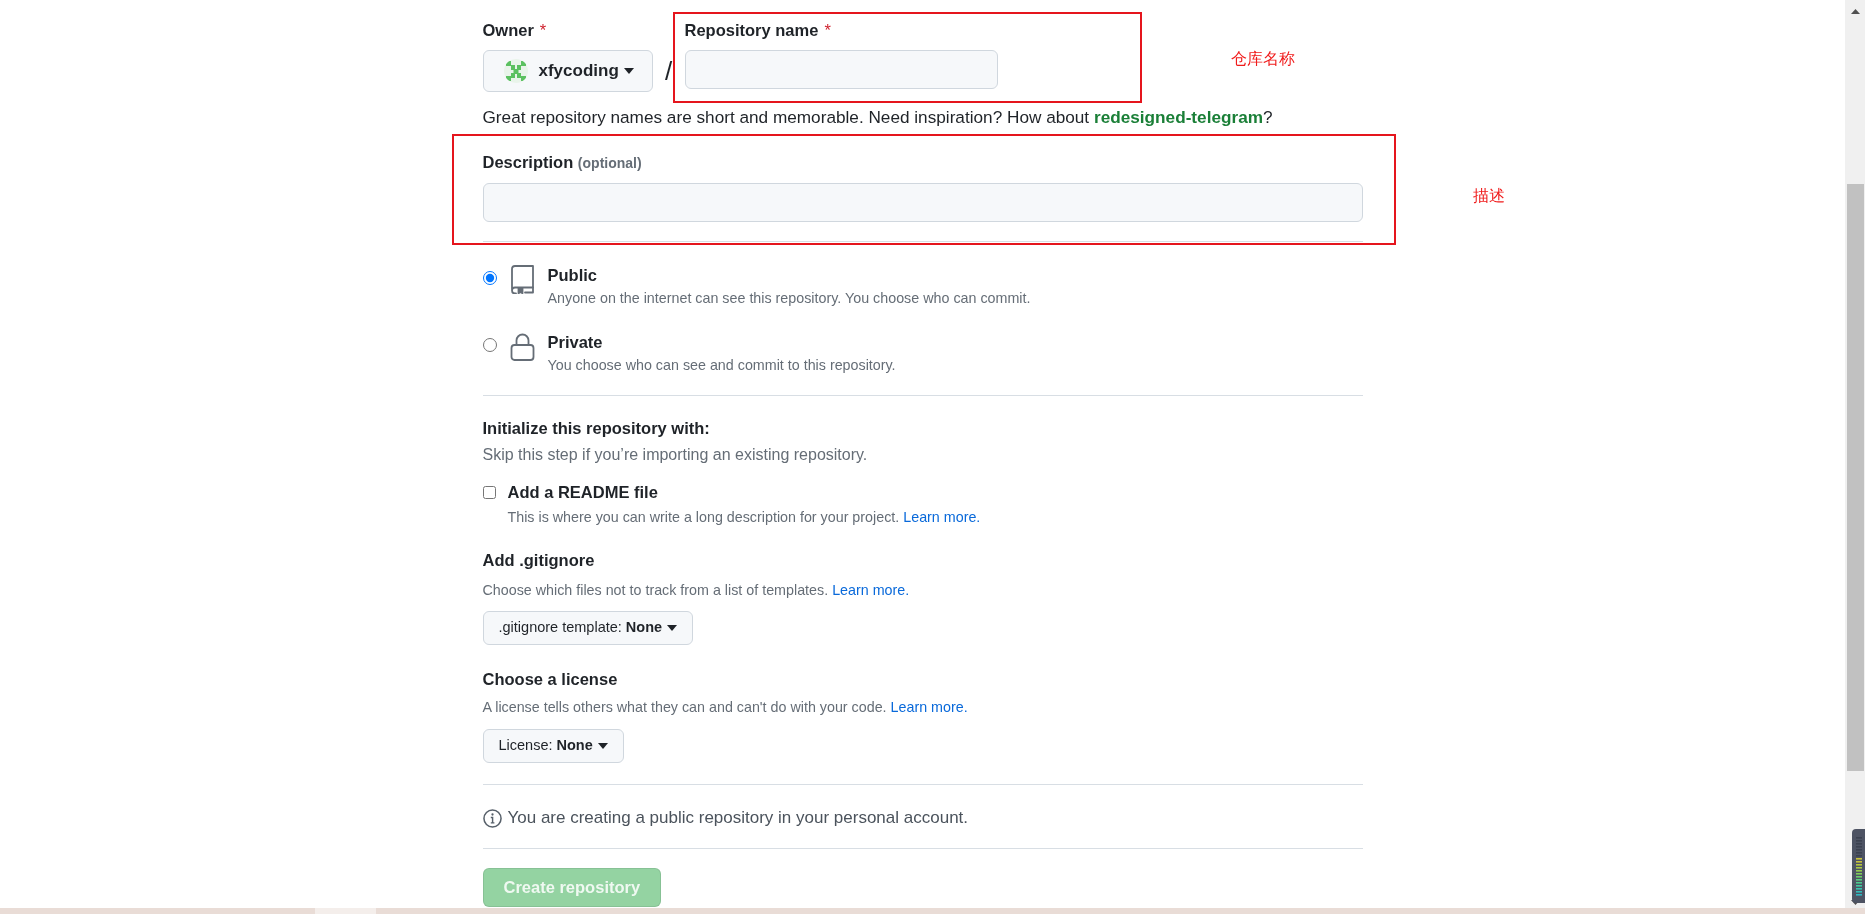 The width and height of the screenshot is (1865, 914). What do you see at coordinates (489, 492) in the screenshot?
I see `readme-checkbox` at bounding box center [489, 492].